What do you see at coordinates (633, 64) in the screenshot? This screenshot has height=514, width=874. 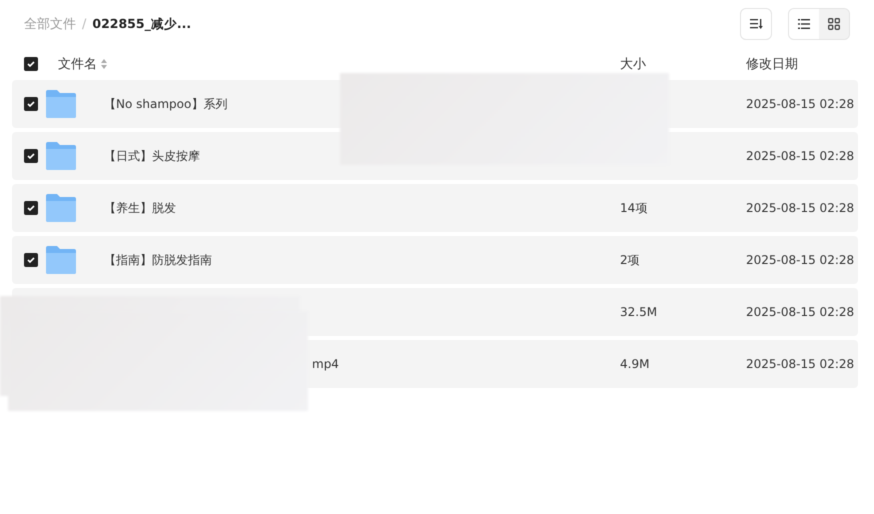 I see `column-header: 大小` at bounding box center [633, 64].